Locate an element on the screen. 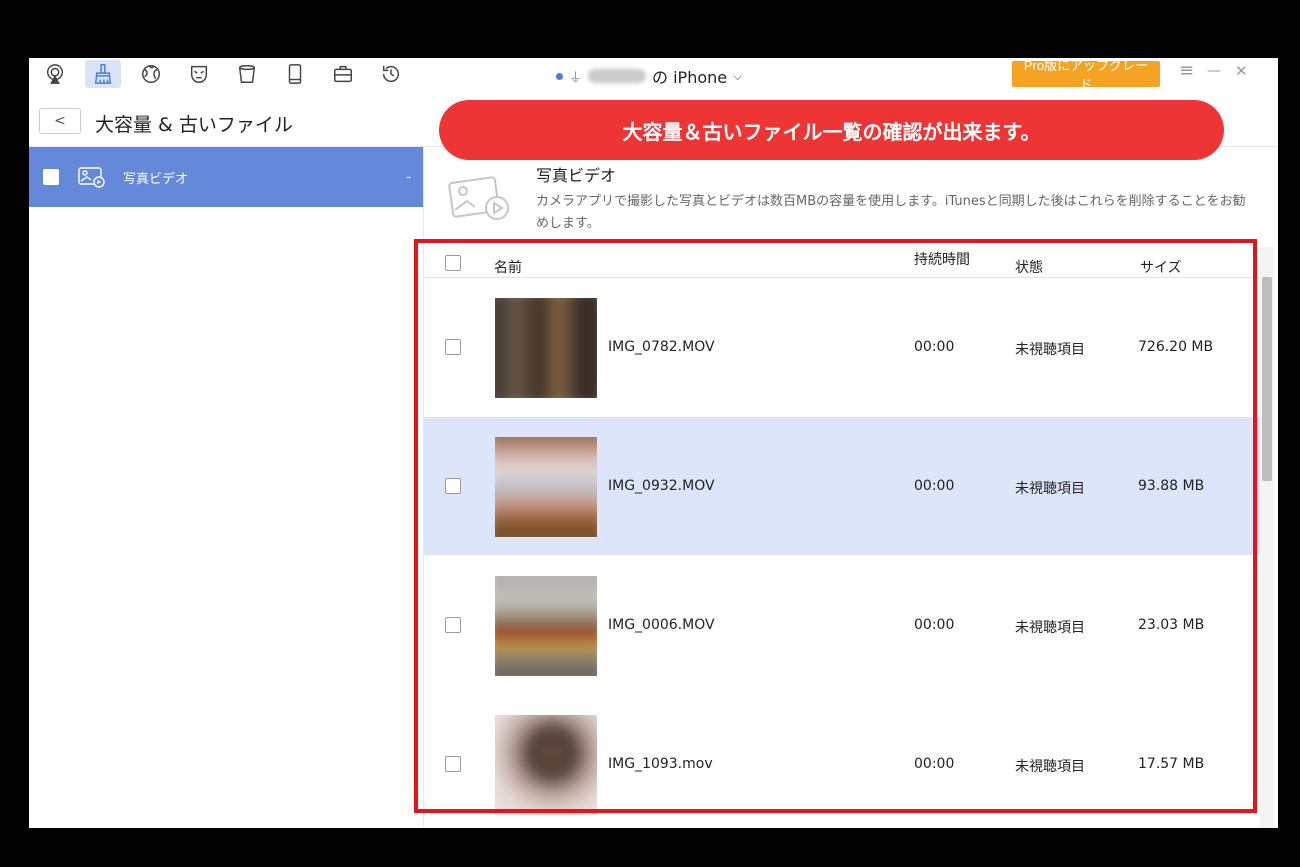 The width and height of the screenshot is (1300, 867). file-name: IMG_0006.MOV is located at coordinates (661, 625).